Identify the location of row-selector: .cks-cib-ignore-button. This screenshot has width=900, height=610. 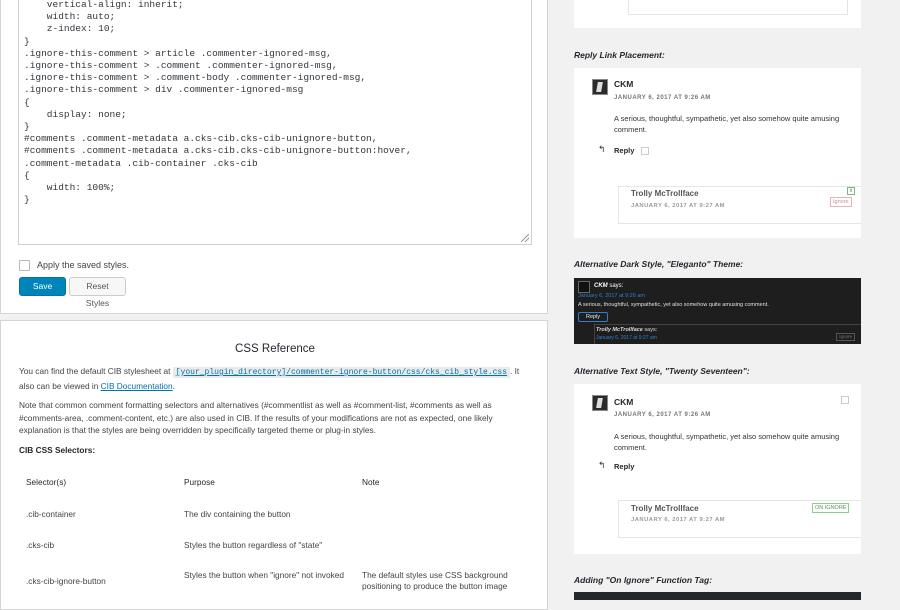
(66, 581).